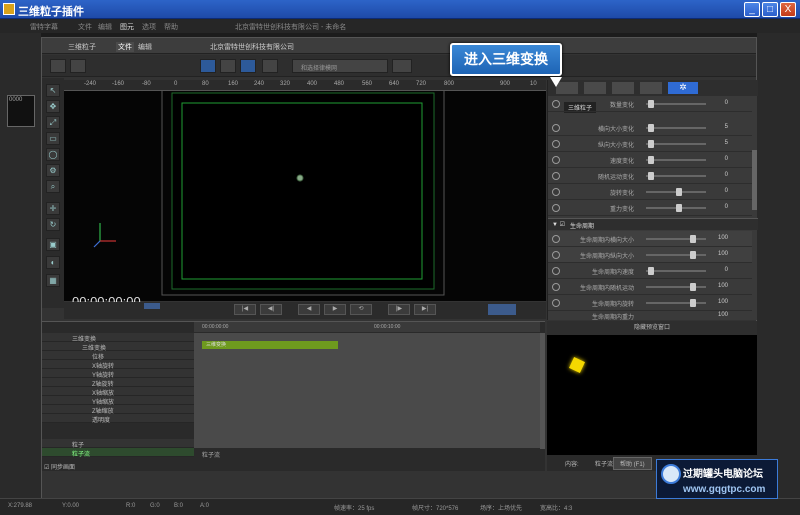 Image resolution: width=800 pixels, height=515 pixels. What do you see at coordinates (361, 309) in the screenshot?
I see `loop-button: ⟲` at bounding box center [361, 309].